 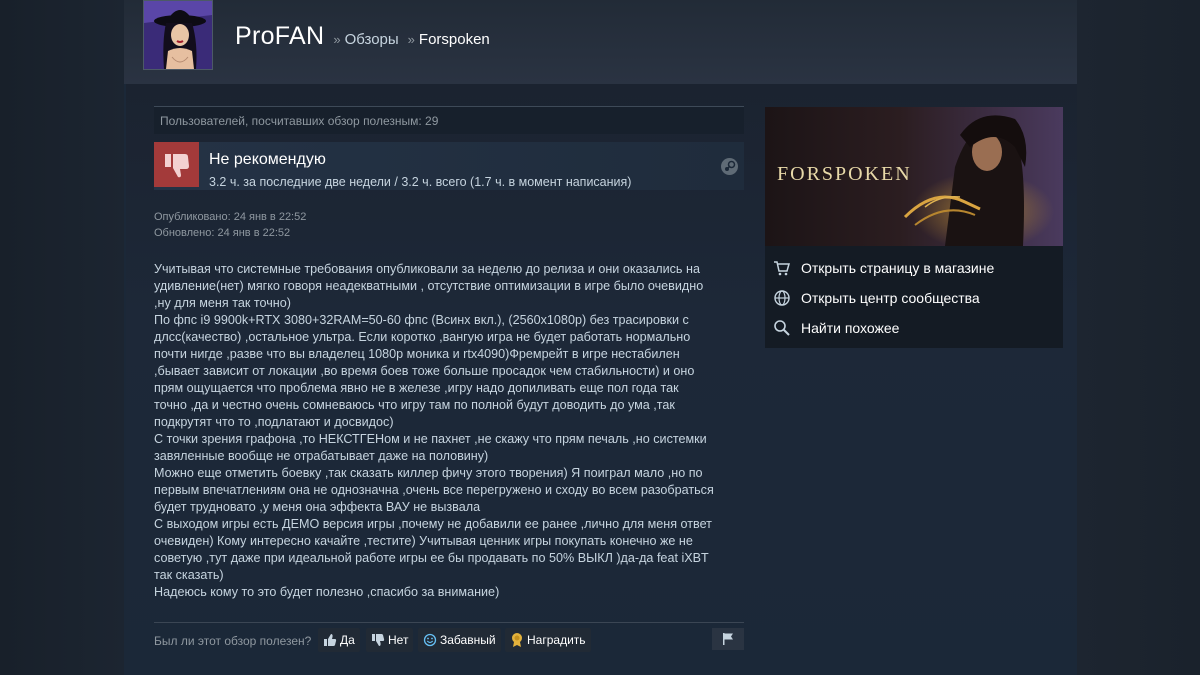 I want to click on sidebar-item-community-hub: Открыть центр сообщества, so click(x=914, y=298).